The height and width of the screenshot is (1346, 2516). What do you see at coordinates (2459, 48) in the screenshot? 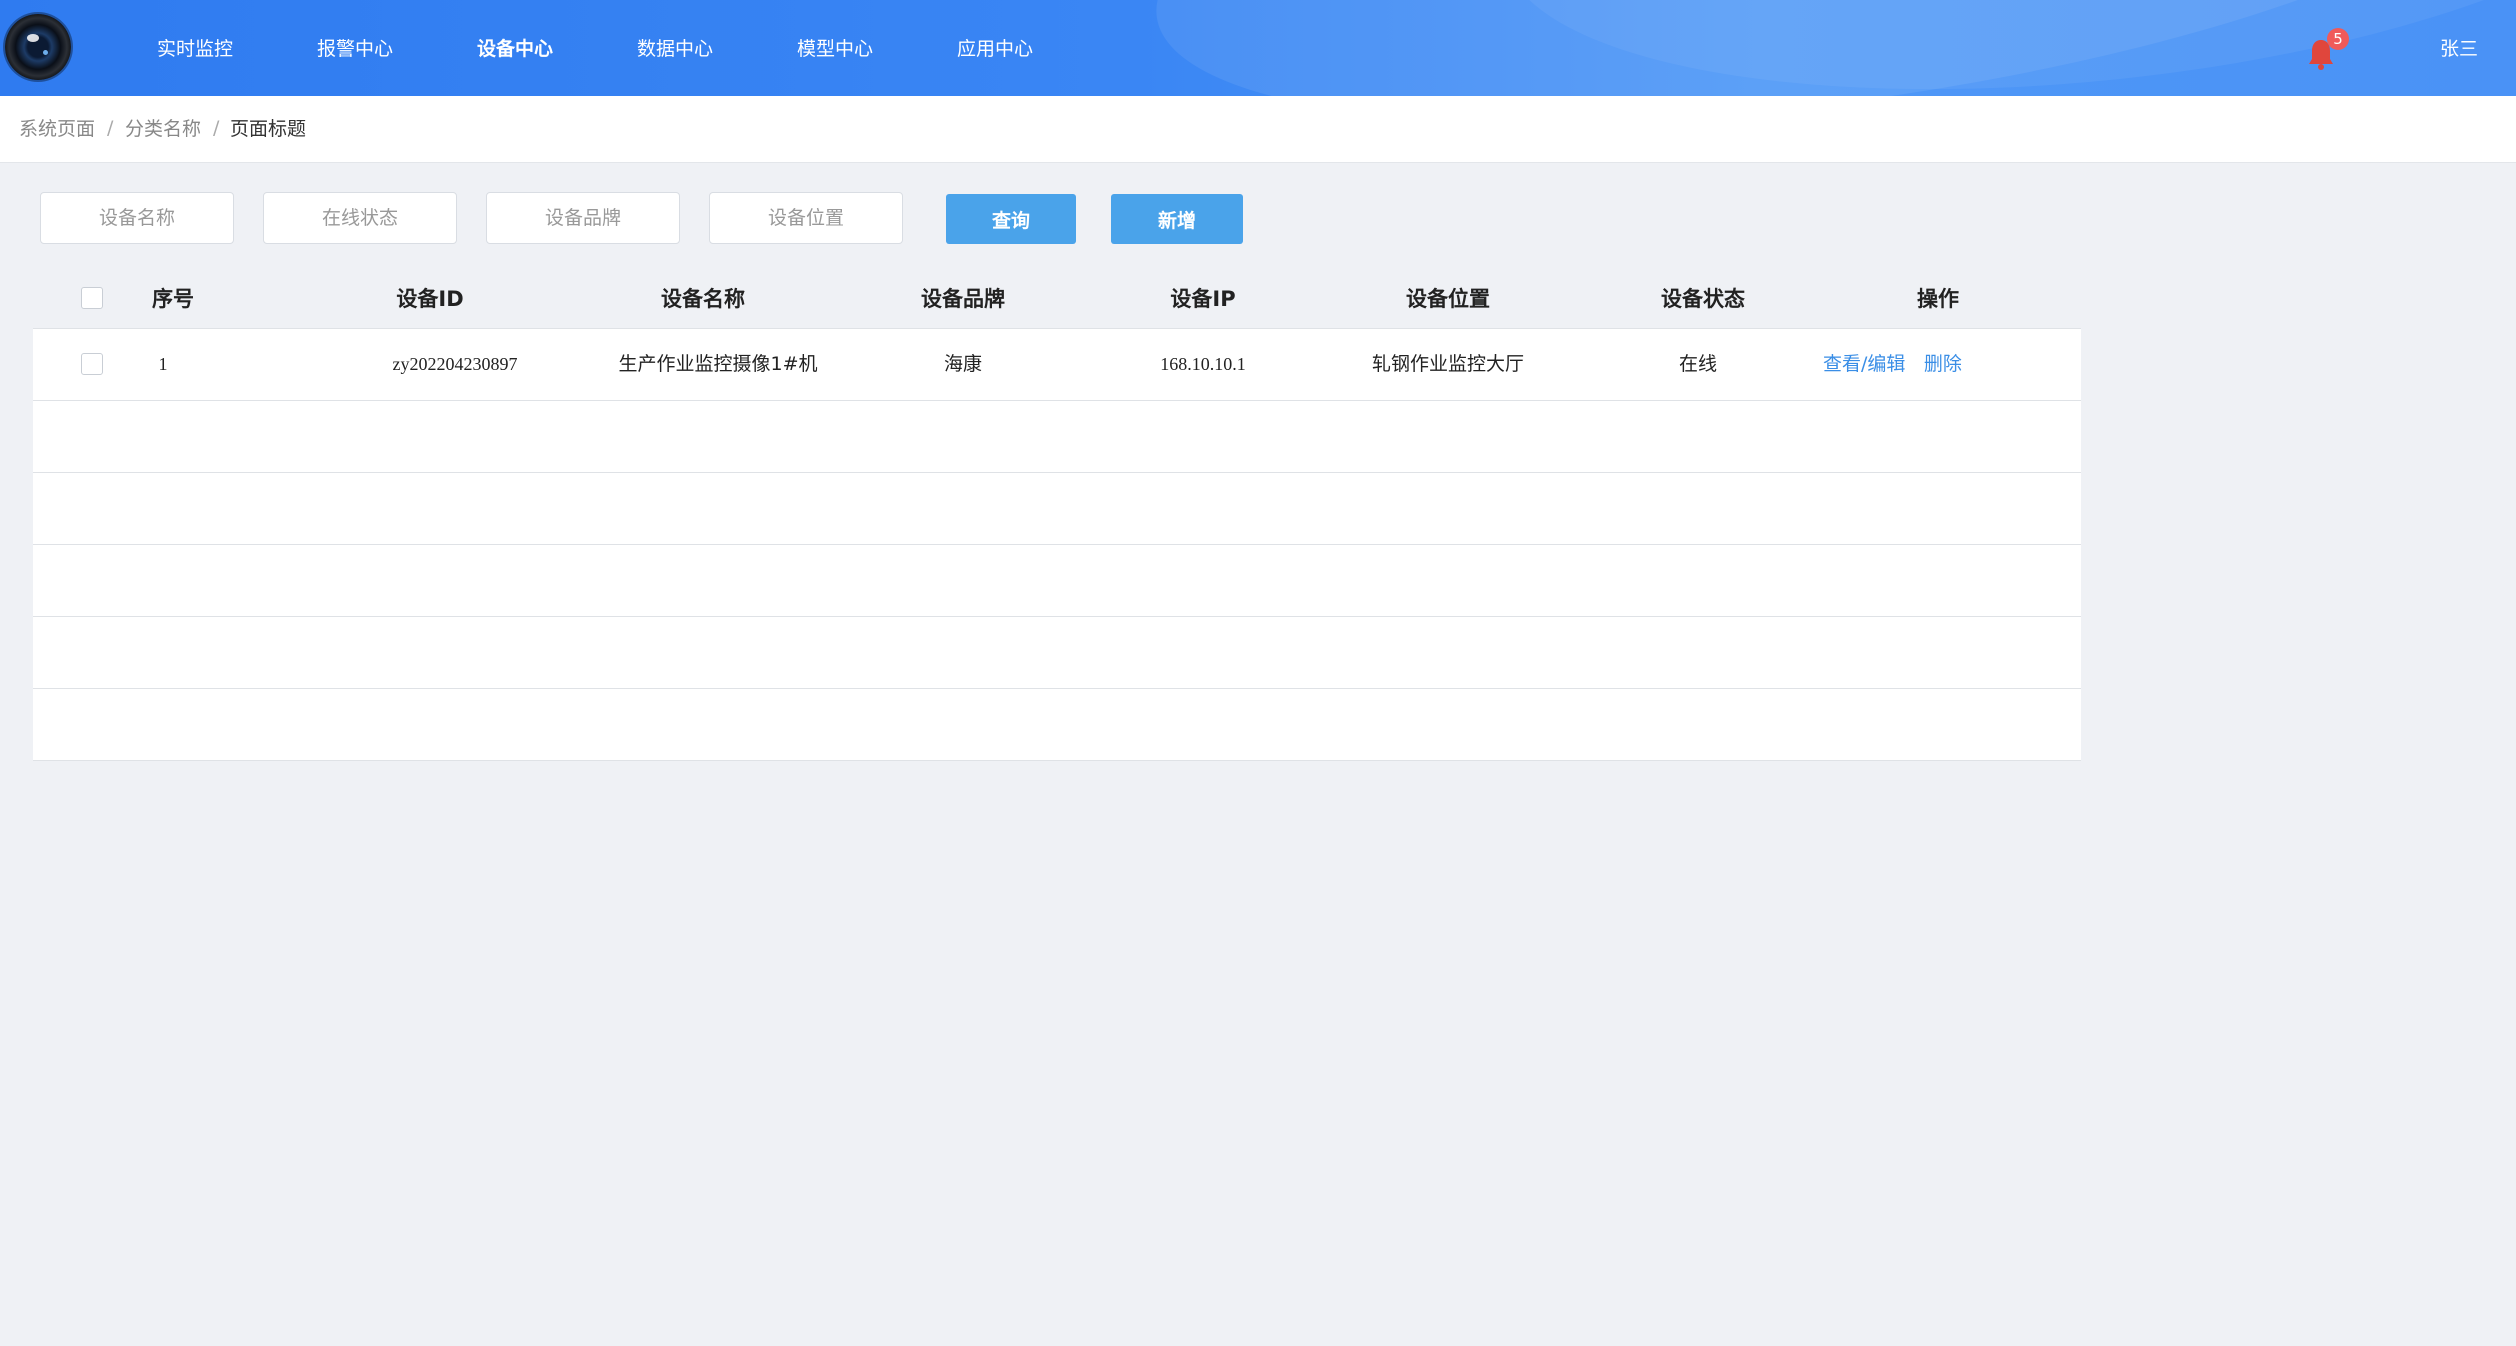
I see `user-name: 张三` at bounding box center [2459, 48].